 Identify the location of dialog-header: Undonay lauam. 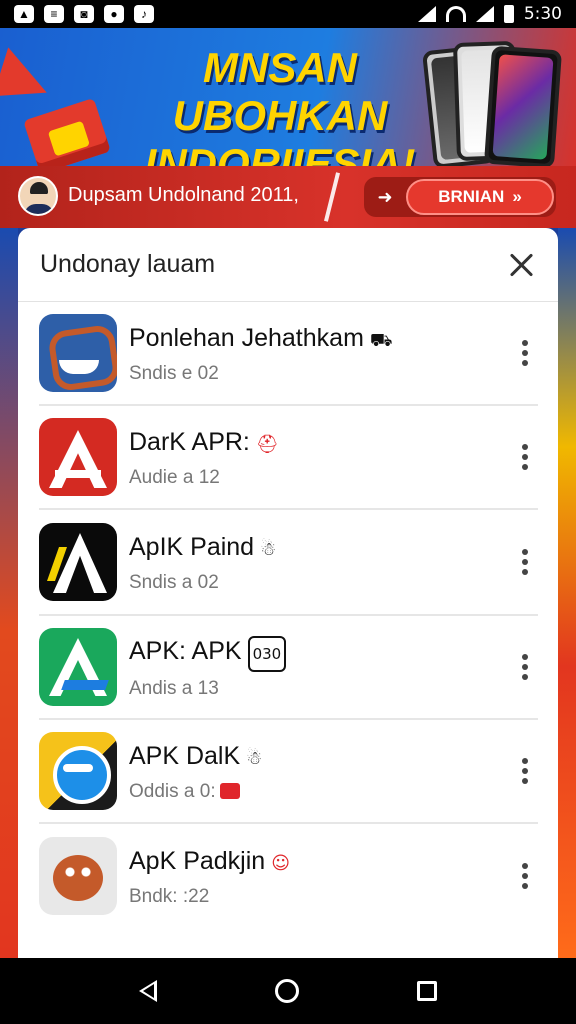
(288, 265).